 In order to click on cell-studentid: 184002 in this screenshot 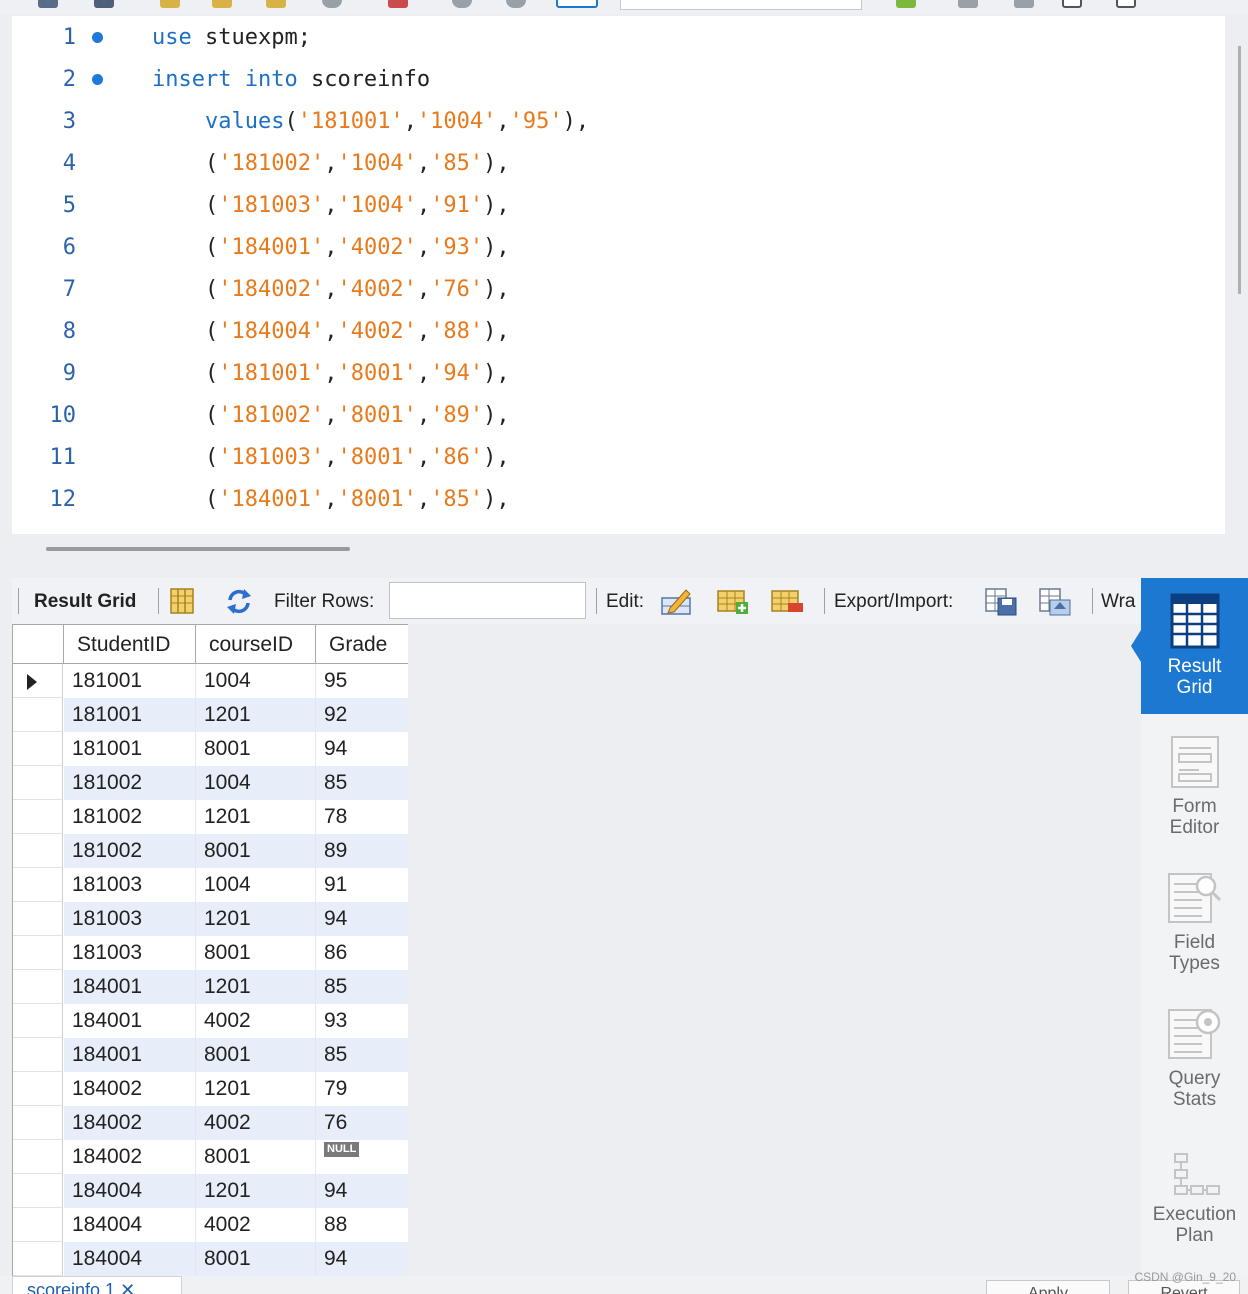, I will do `click(130, 1157)`.